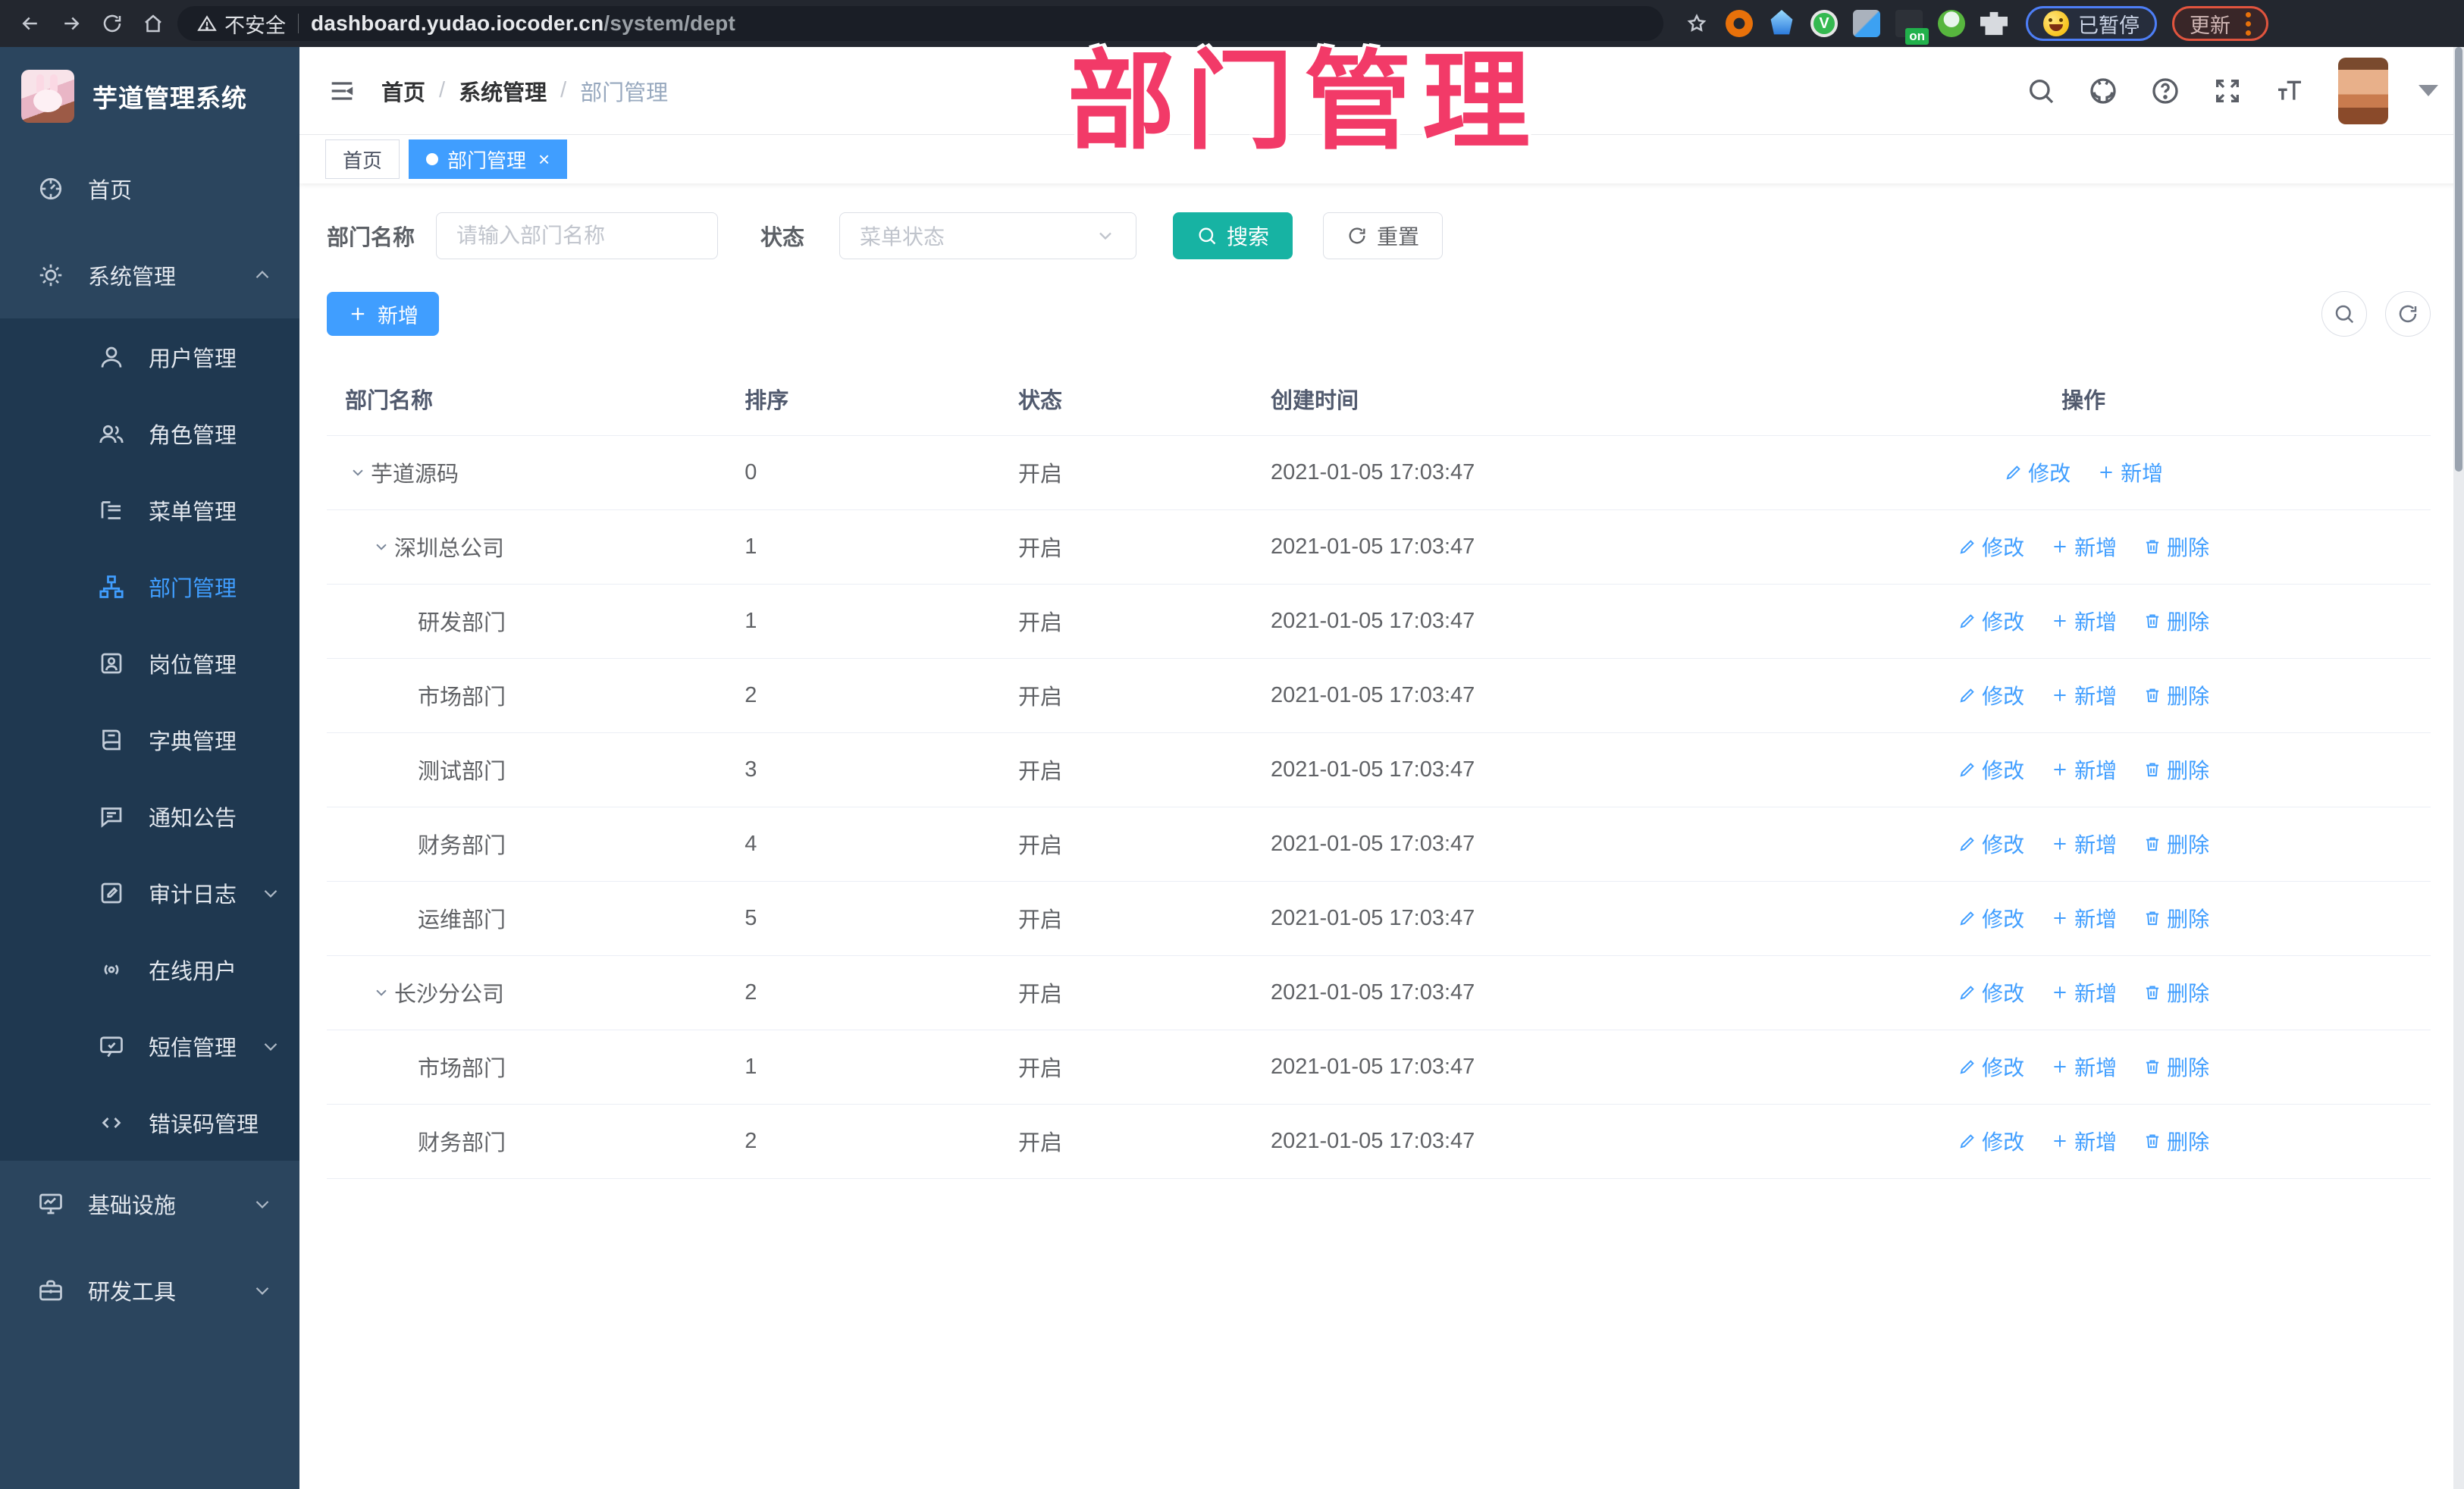 The image size is (2464, 1489). I want to click on extension-on-badge-icon, so click(1912, 28).